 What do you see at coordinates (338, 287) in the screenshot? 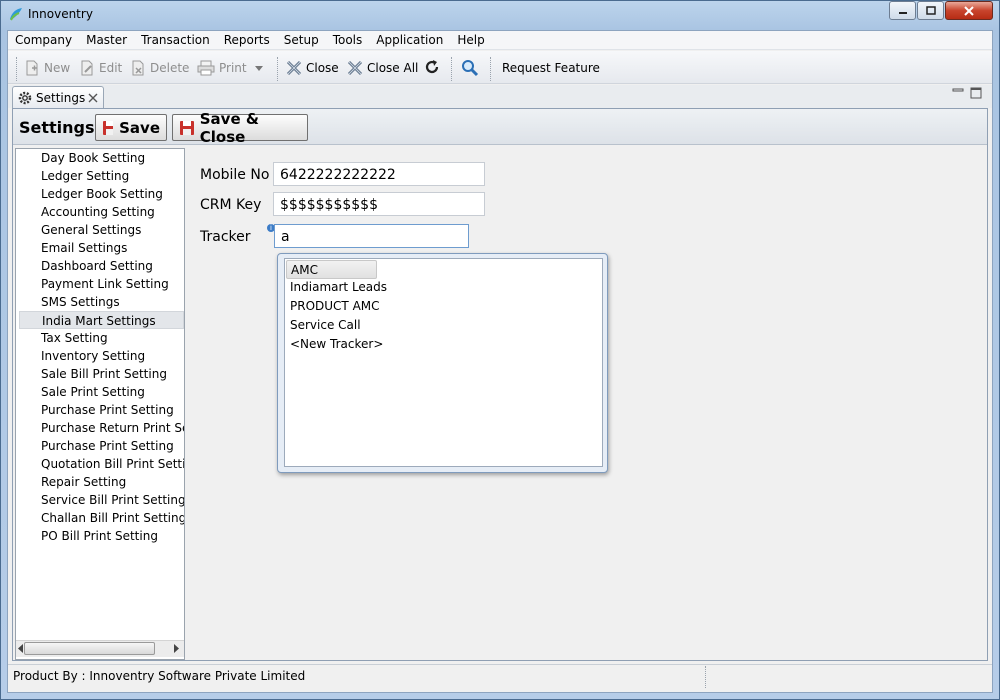
I see `tracker-option: Indiamart Leads` at bounding box center [338, 287].